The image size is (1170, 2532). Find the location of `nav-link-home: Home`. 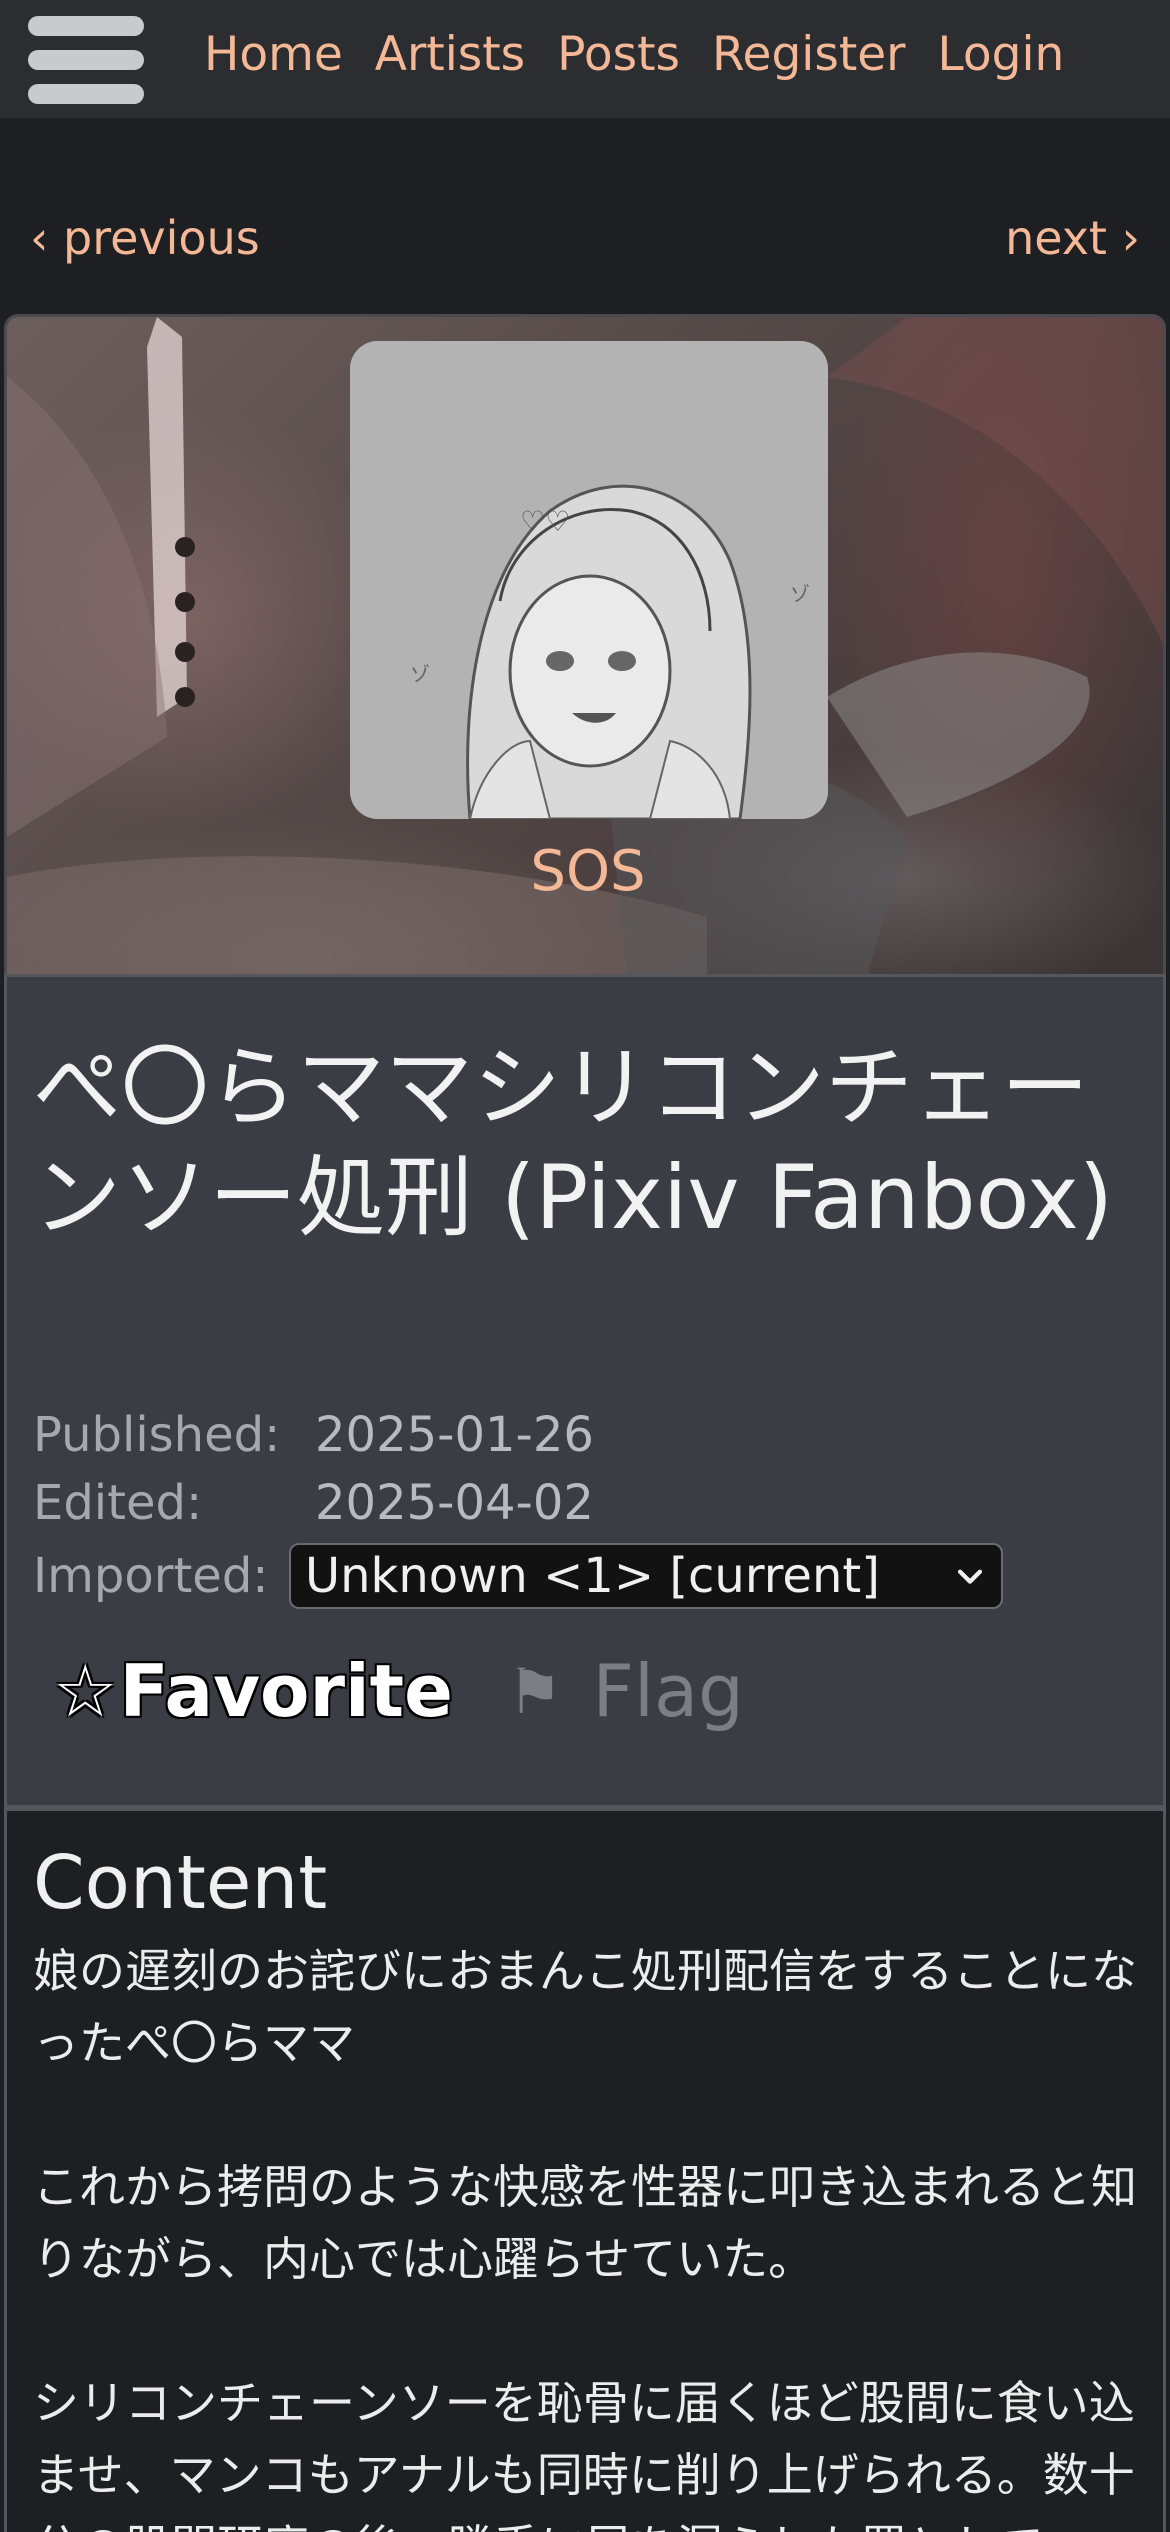

nav-link-home: Home is located at coordinates (273, 55).